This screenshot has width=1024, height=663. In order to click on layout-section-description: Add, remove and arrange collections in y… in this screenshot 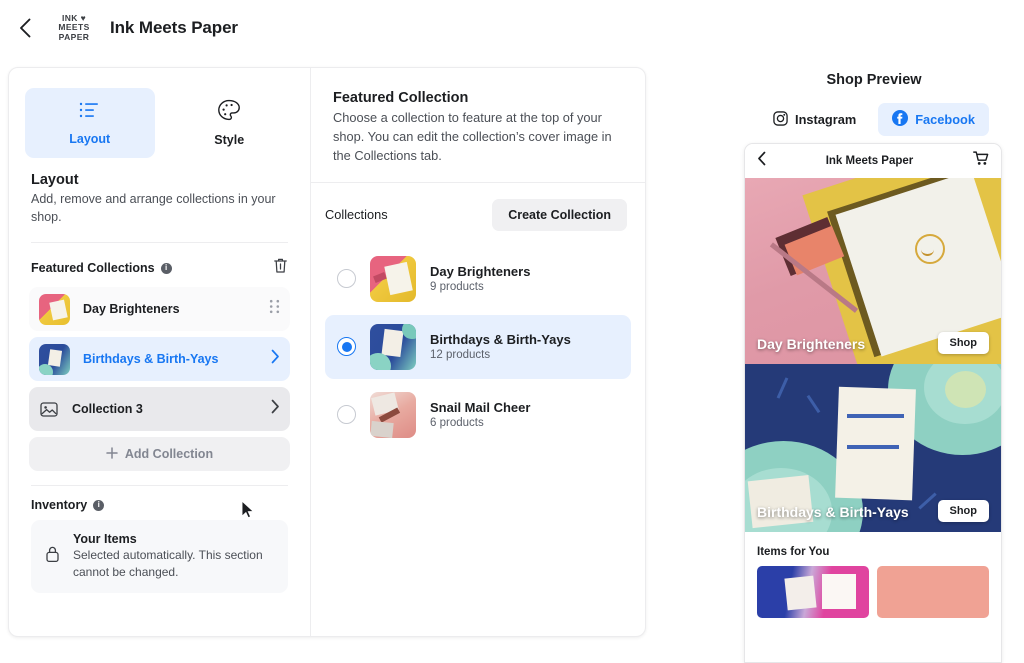, I will do `click(153, 208)`.